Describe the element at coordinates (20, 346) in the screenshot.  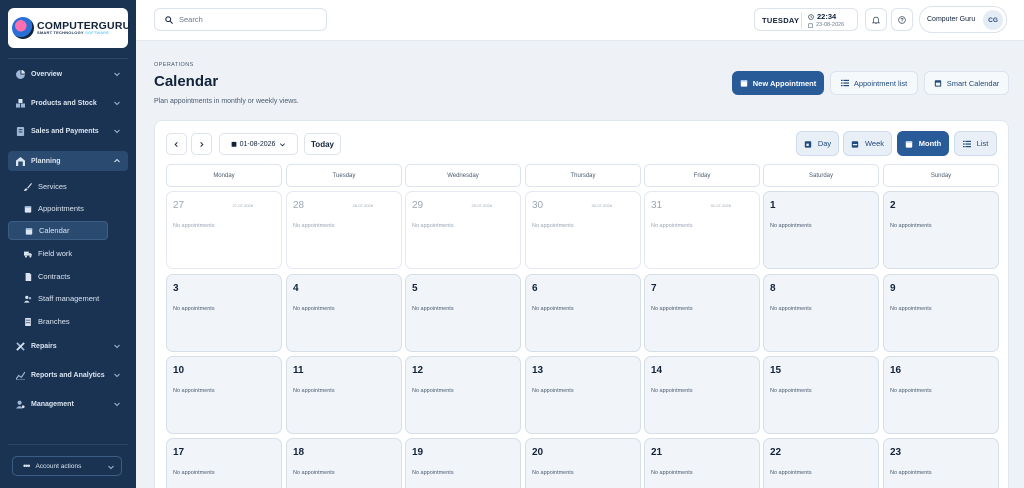
I see `tools-icon` at that location.